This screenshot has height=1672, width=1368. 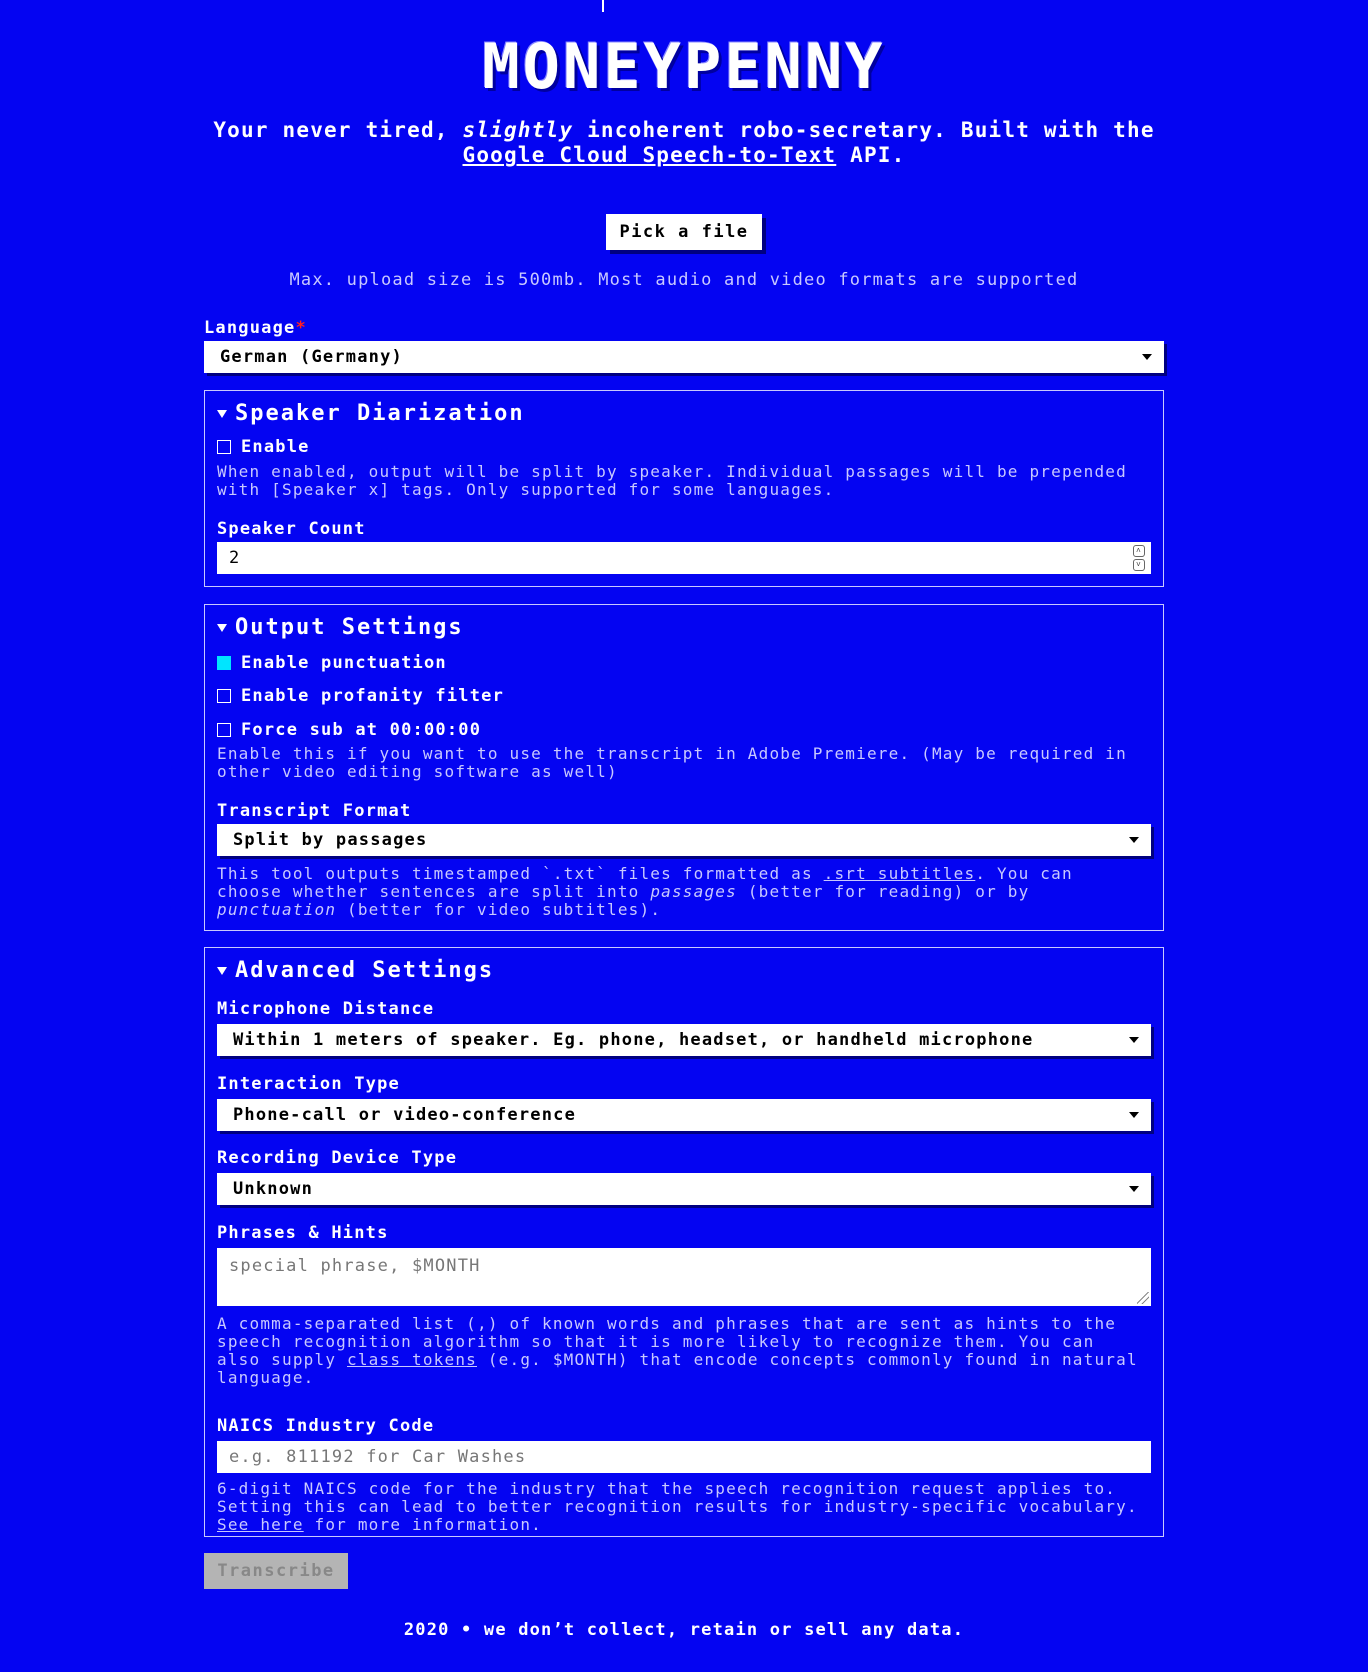 What do you see at coordinates (337, 1158) in the screenshot?
I see `device-type-label: Recording Device Type` at bounding box center [337, 1158].